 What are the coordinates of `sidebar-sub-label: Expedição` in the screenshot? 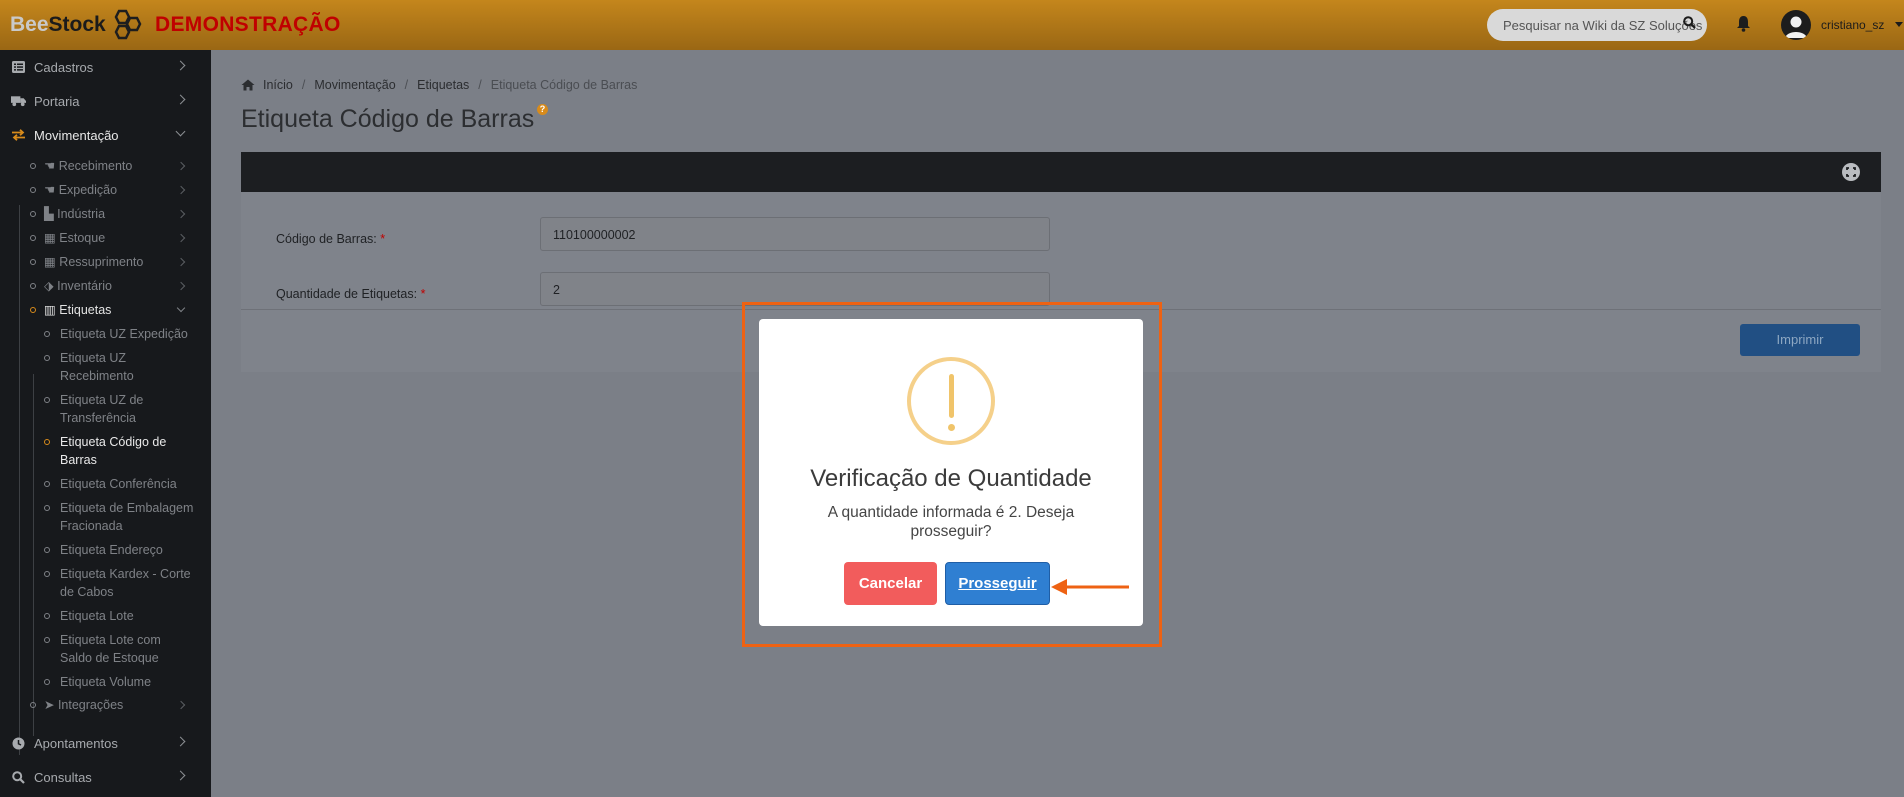 It's located at (88, 190).